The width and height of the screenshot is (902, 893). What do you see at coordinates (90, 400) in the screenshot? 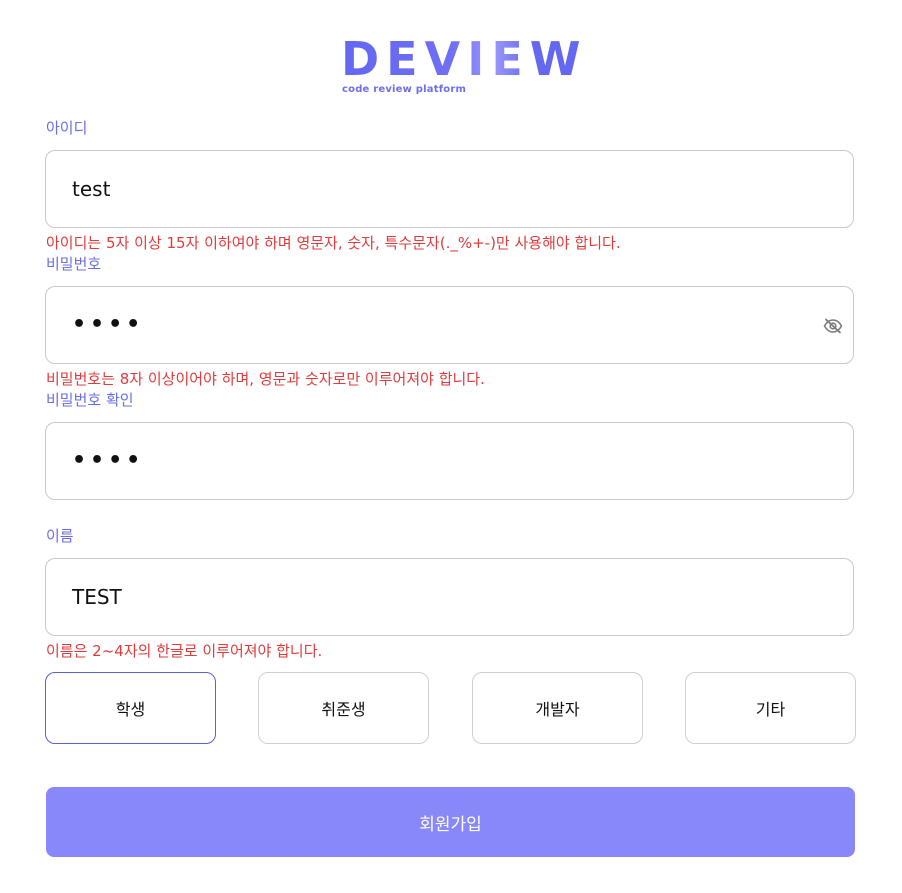
I see `password-confirm-label: 비밀번호 확인` at bounding box center [90, 400].